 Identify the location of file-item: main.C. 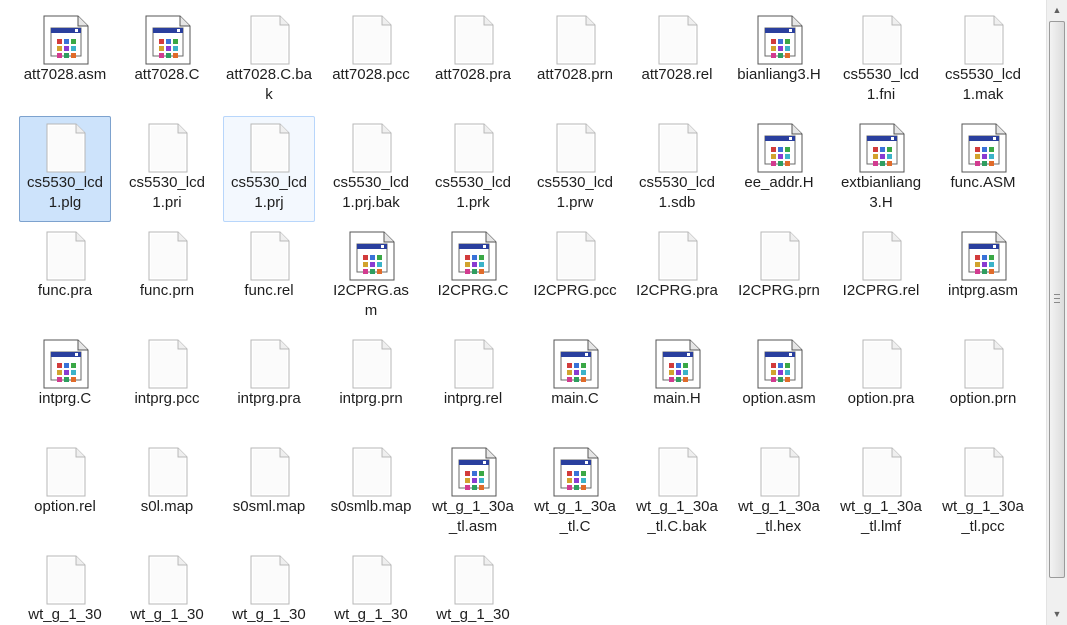
(575, 385).